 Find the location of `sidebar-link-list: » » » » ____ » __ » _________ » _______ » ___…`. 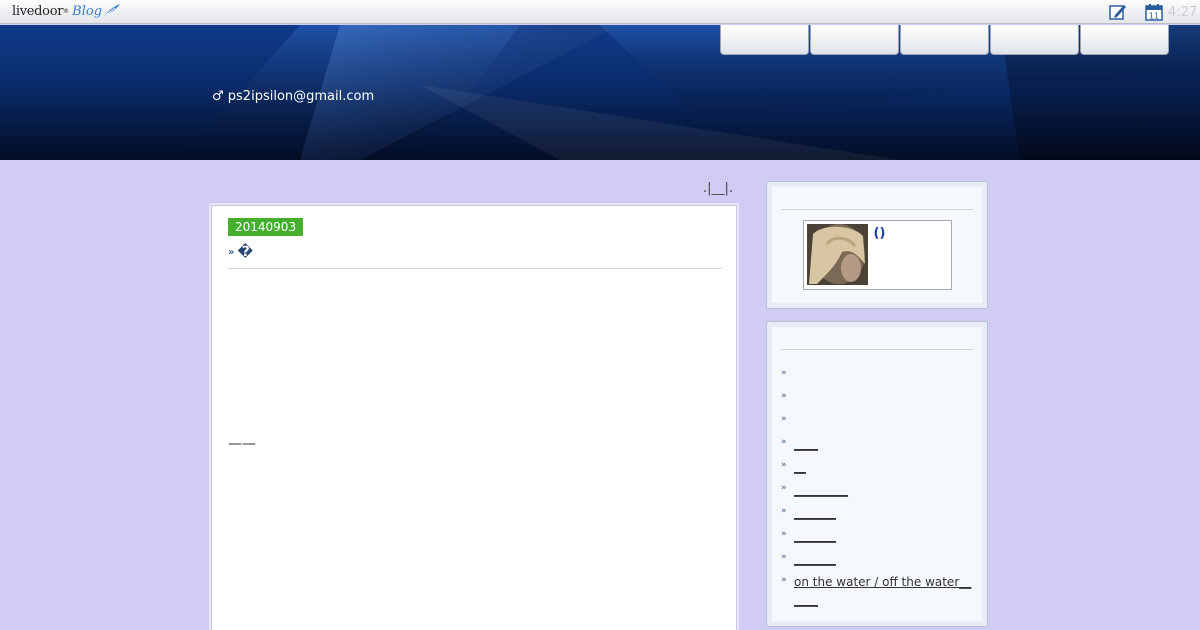

sidebar-link-list: » » » » ____ » __ » _________ » _______ » ___… is located at coordinates (877, 487).